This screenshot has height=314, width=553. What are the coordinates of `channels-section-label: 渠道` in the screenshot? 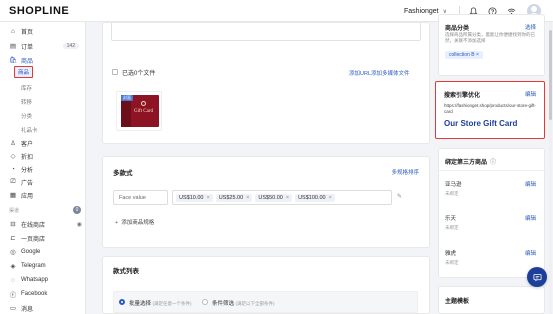 It's located at (14, 211).